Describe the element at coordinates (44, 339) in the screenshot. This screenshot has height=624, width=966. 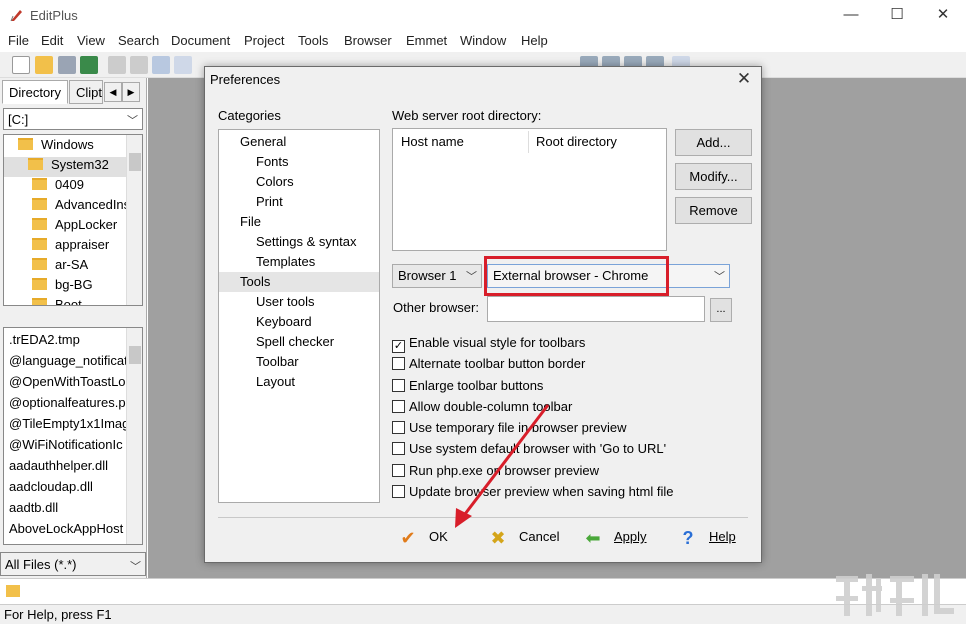
I see `file-item: .trEDA2.tmp` at that location.